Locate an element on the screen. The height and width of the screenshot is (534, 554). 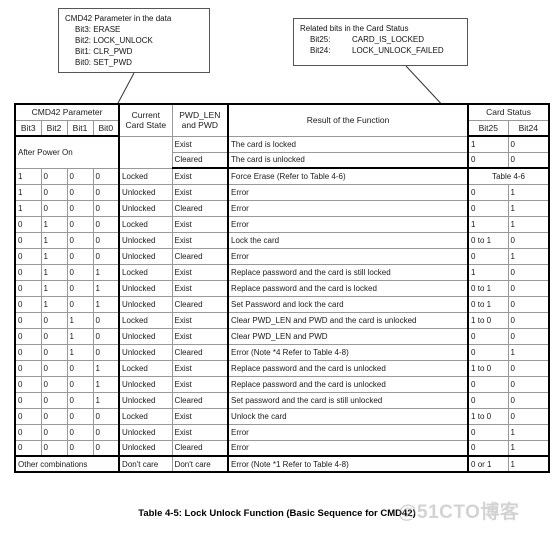
callout-card-status-bit-1: Bit24: is located at coordinates (320, 50).